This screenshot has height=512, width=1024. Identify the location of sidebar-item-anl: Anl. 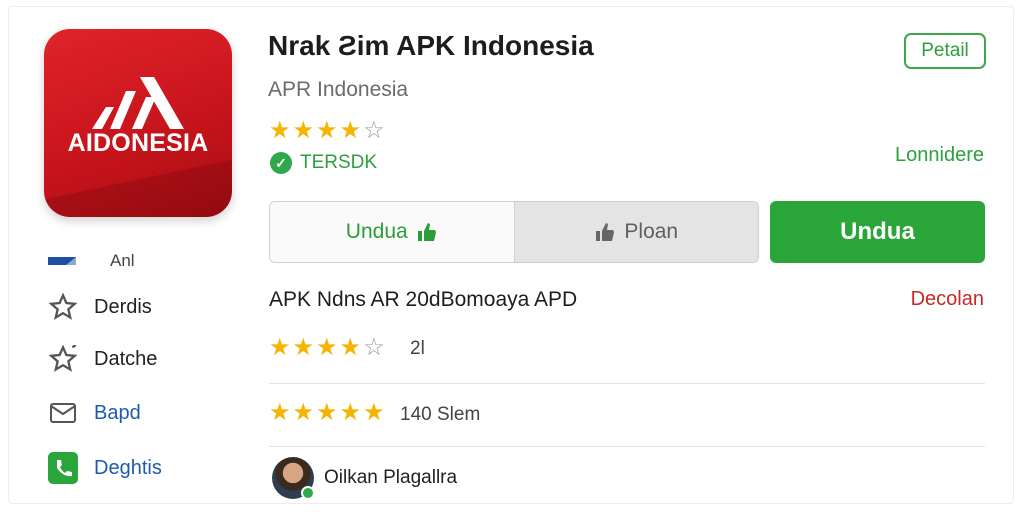
(91, 261).